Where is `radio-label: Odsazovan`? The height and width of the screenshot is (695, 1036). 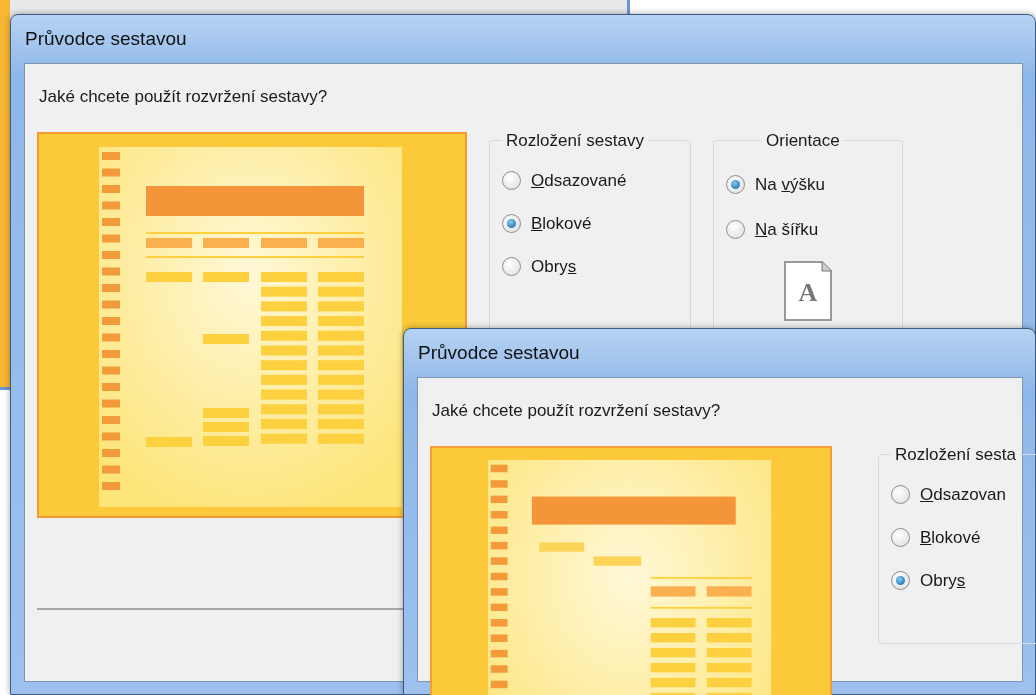 radio-label: Odsazovan is located at coordinates (963, 494).